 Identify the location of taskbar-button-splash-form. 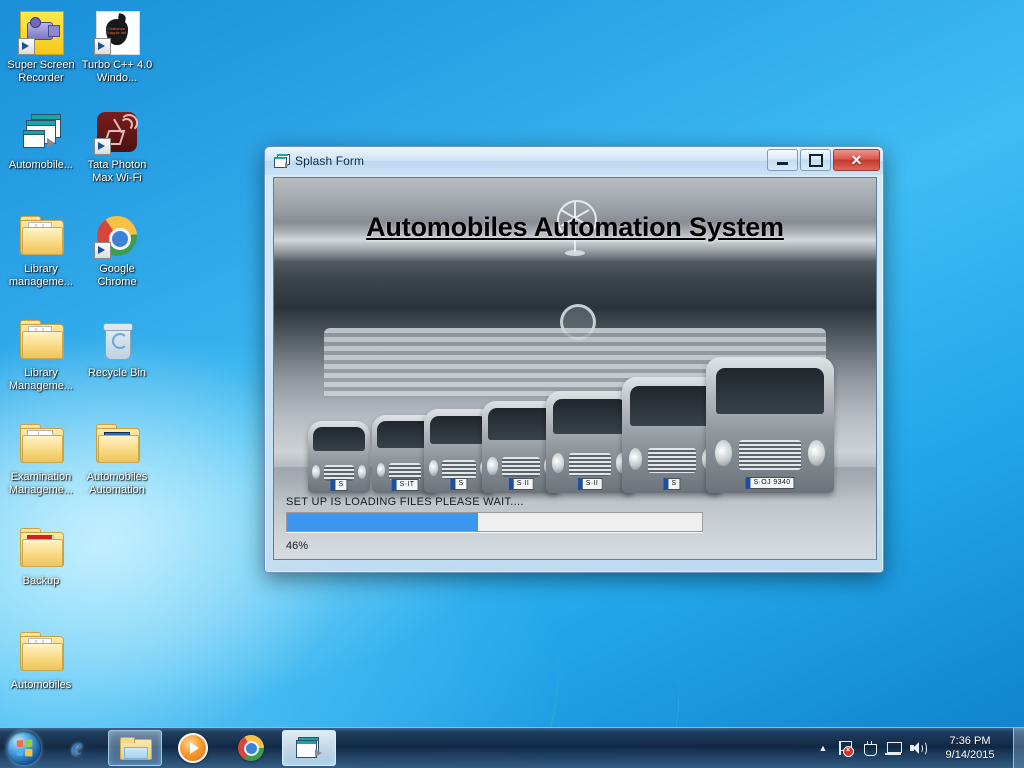
(309, 748).